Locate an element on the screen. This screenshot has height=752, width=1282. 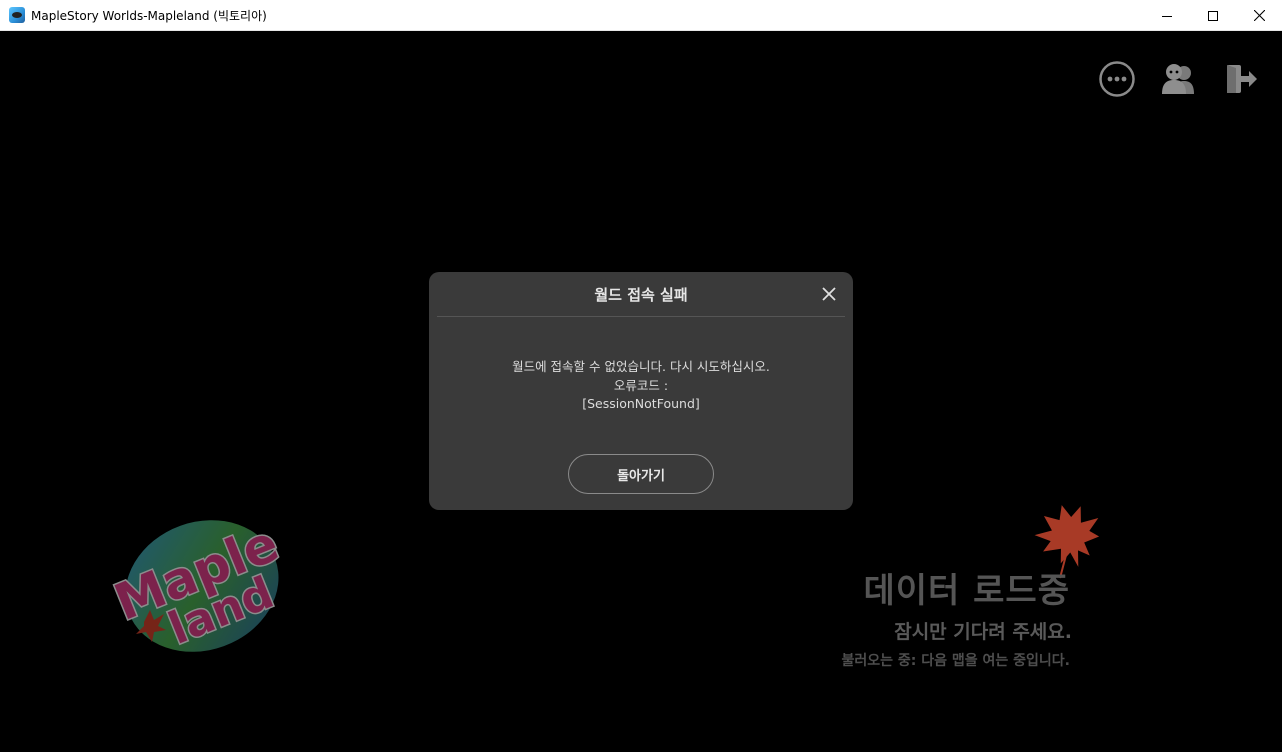
mapleland-logo: Maple land is located at coordinates (199, 585).